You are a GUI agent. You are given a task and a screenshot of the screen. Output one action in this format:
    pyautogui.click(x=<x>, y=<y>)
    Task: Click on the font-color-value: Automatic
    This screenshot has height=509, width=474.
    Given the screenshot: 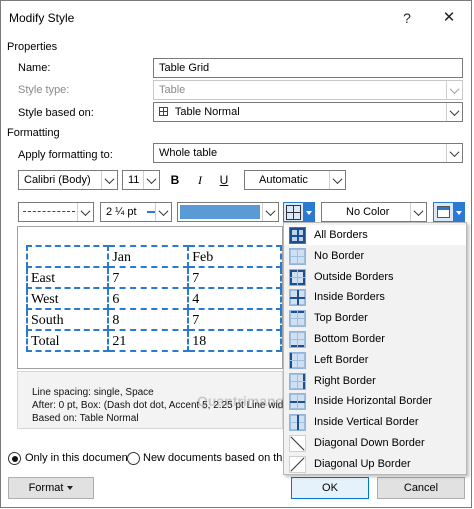 What is the action you would take?
    pyautogui.click(x=283, y=180)
    